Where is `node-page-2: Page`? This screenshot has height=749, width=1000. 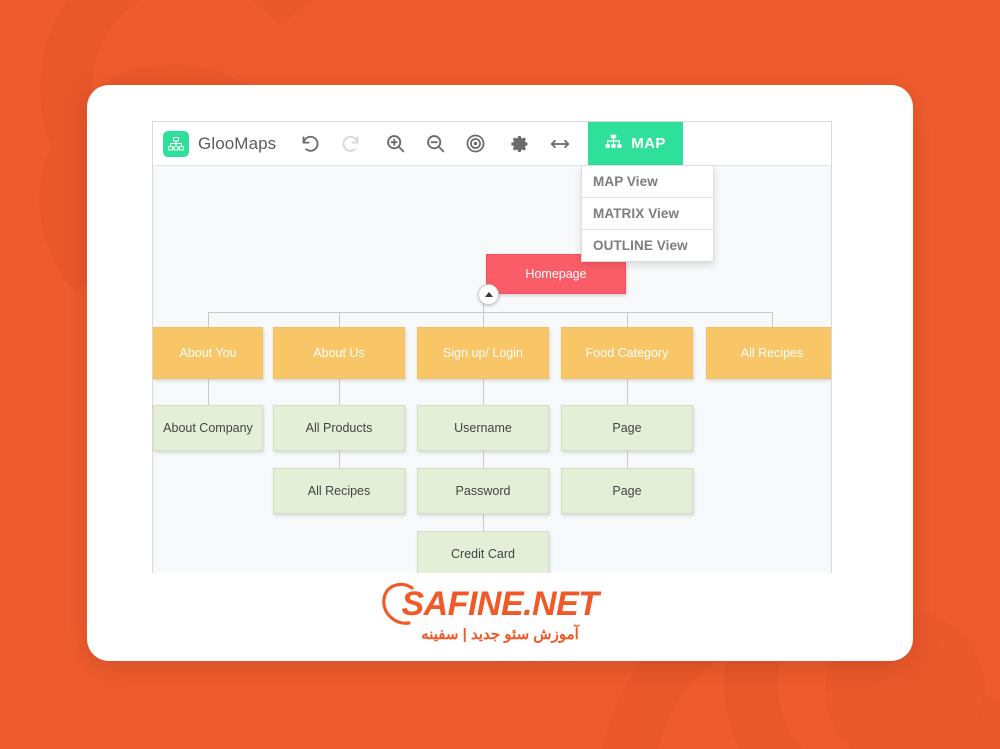
node-page-2: Page is located at coordinates (627, 491).